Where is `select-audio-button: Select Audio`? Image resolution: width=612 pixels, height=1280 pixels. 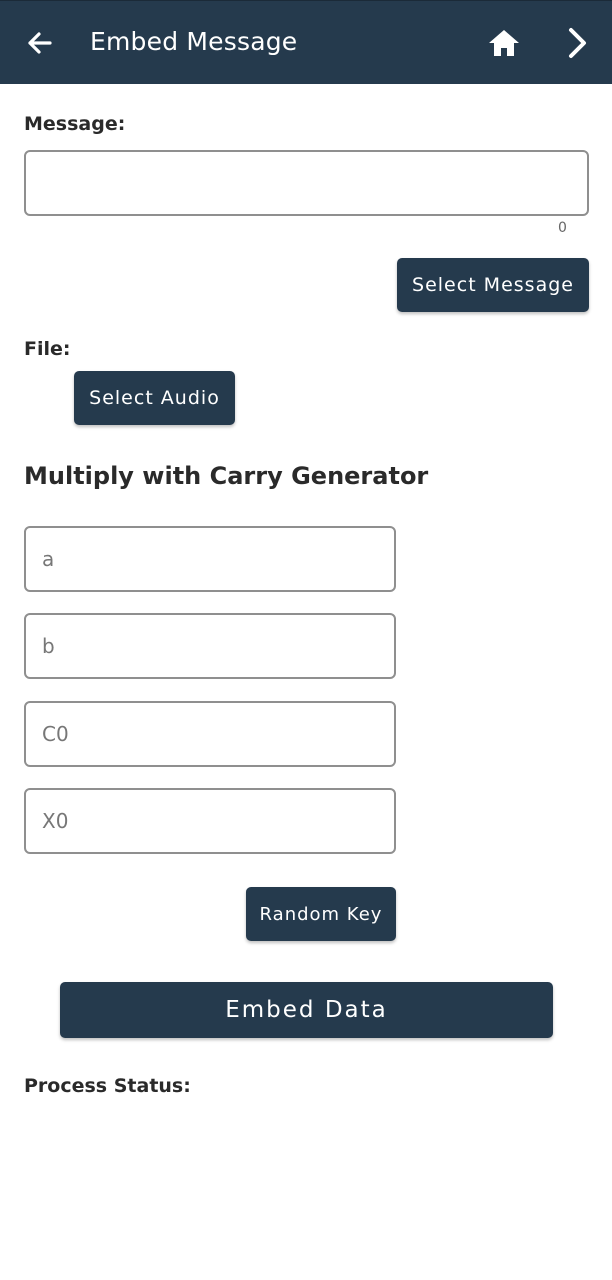 select-audio-button: Select Audio is located at coordinates (154, 398).